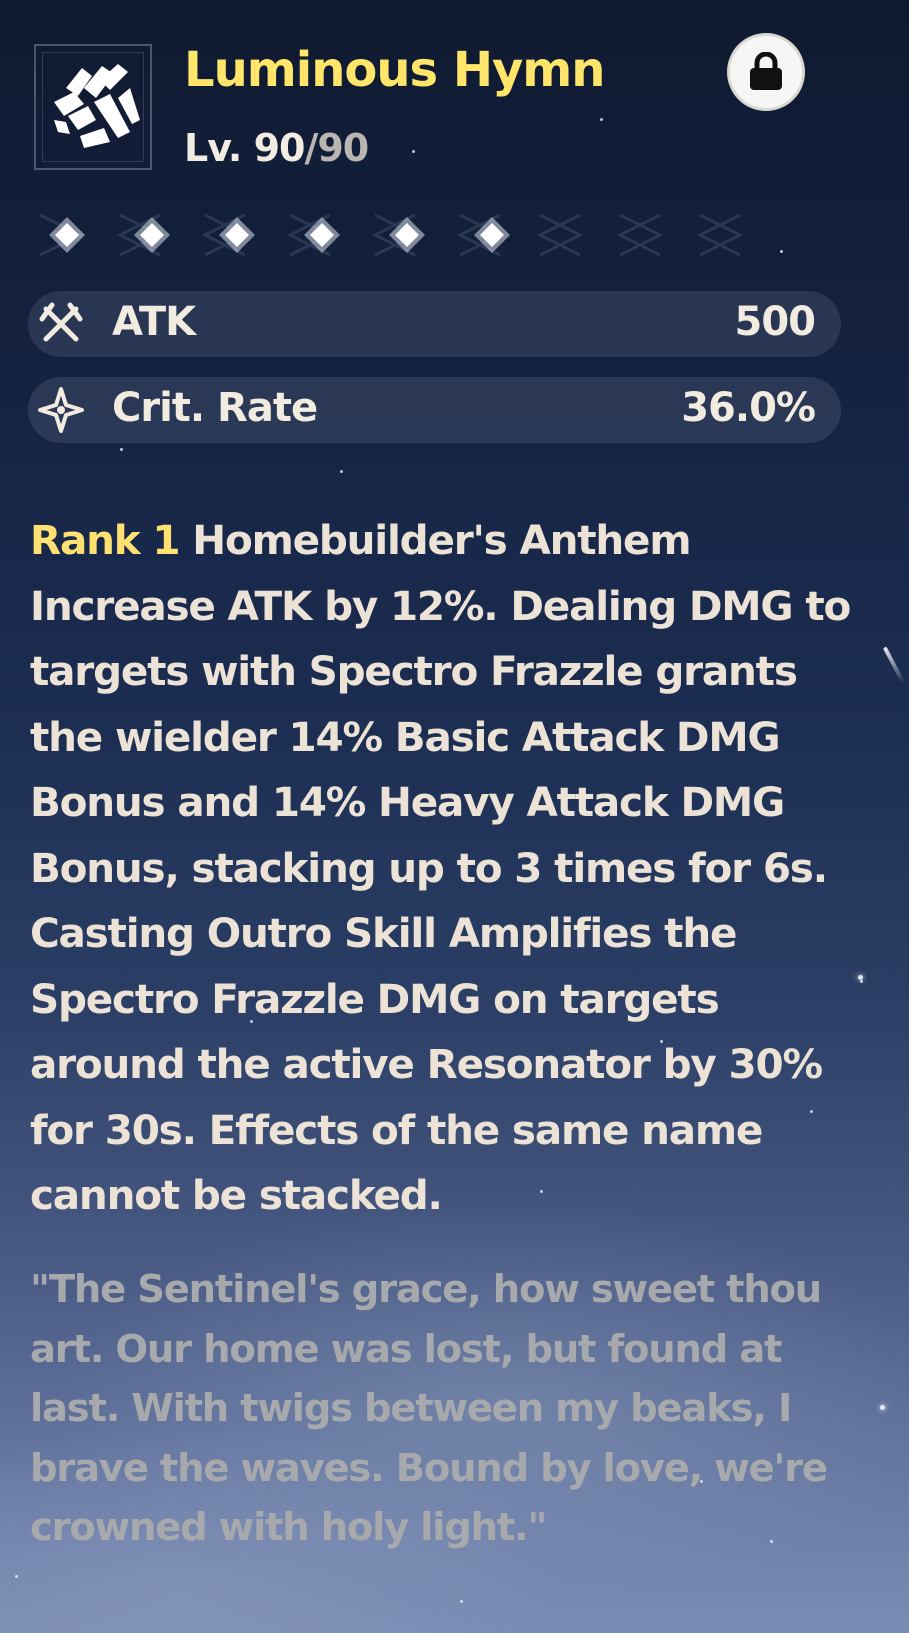  Describe the element at coordinates (61, 322) in the screenshot. I see `crossed-swords-icon` at that location.